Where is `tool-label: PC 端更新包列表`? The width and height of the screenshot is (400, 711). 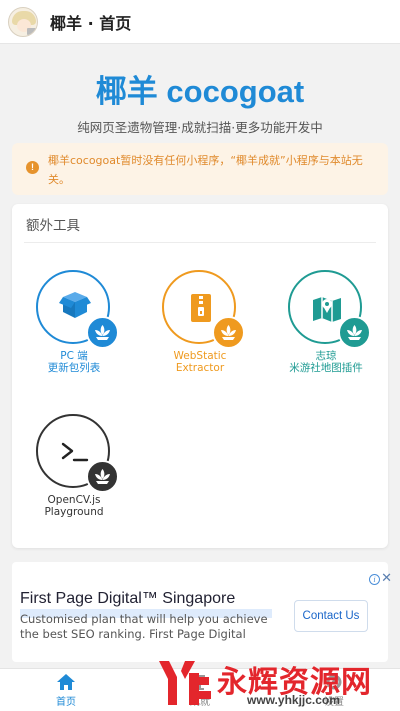
tool-label: PC 端更新包列表 is located at coordinates (74, 362).